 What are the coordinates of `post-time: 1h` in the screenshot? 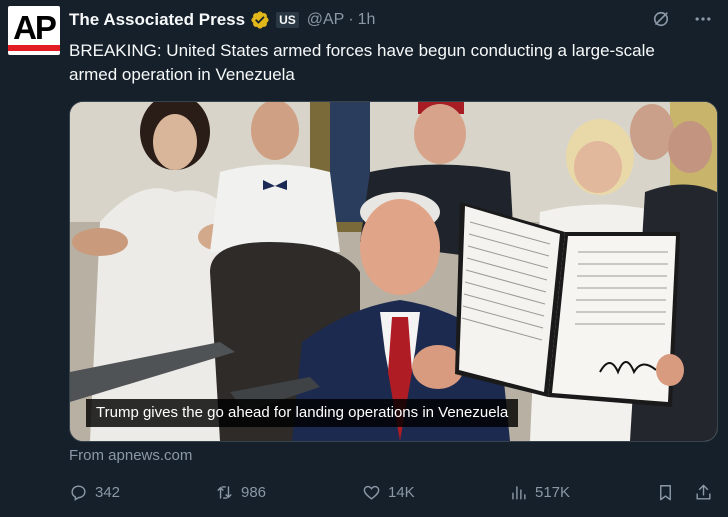 It's located at (367, 20).